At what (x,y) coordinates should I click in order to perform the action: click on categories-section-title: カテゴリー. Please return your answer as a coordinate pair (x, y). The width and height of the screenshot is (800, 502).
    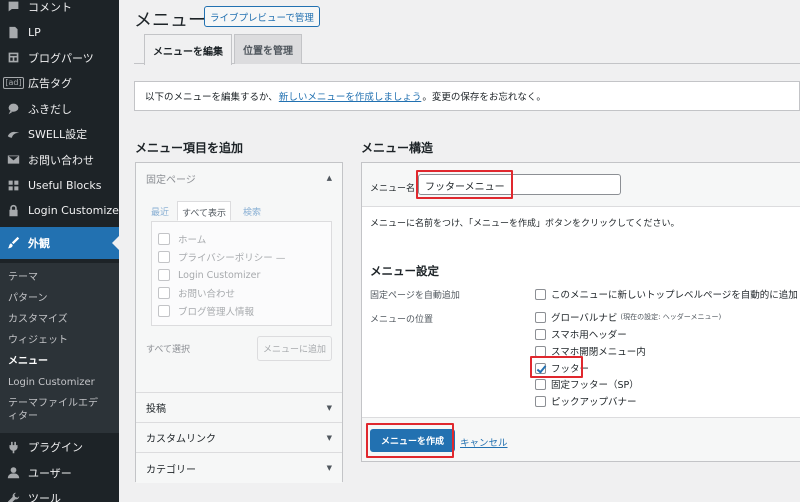
    Looking at the image, I should click on (171, 470).